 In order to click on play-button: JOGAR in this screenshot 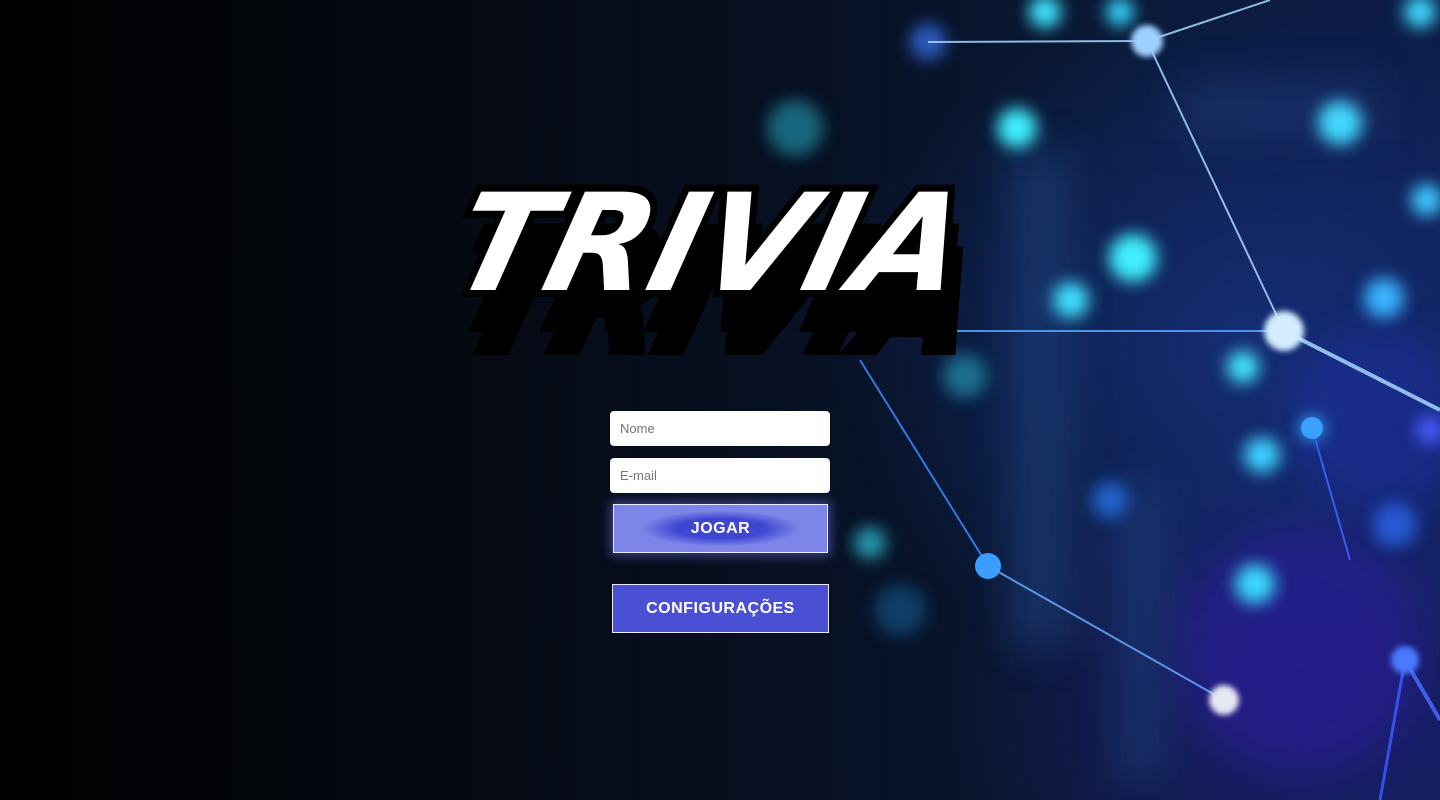, I will do `click(720, 528)`.